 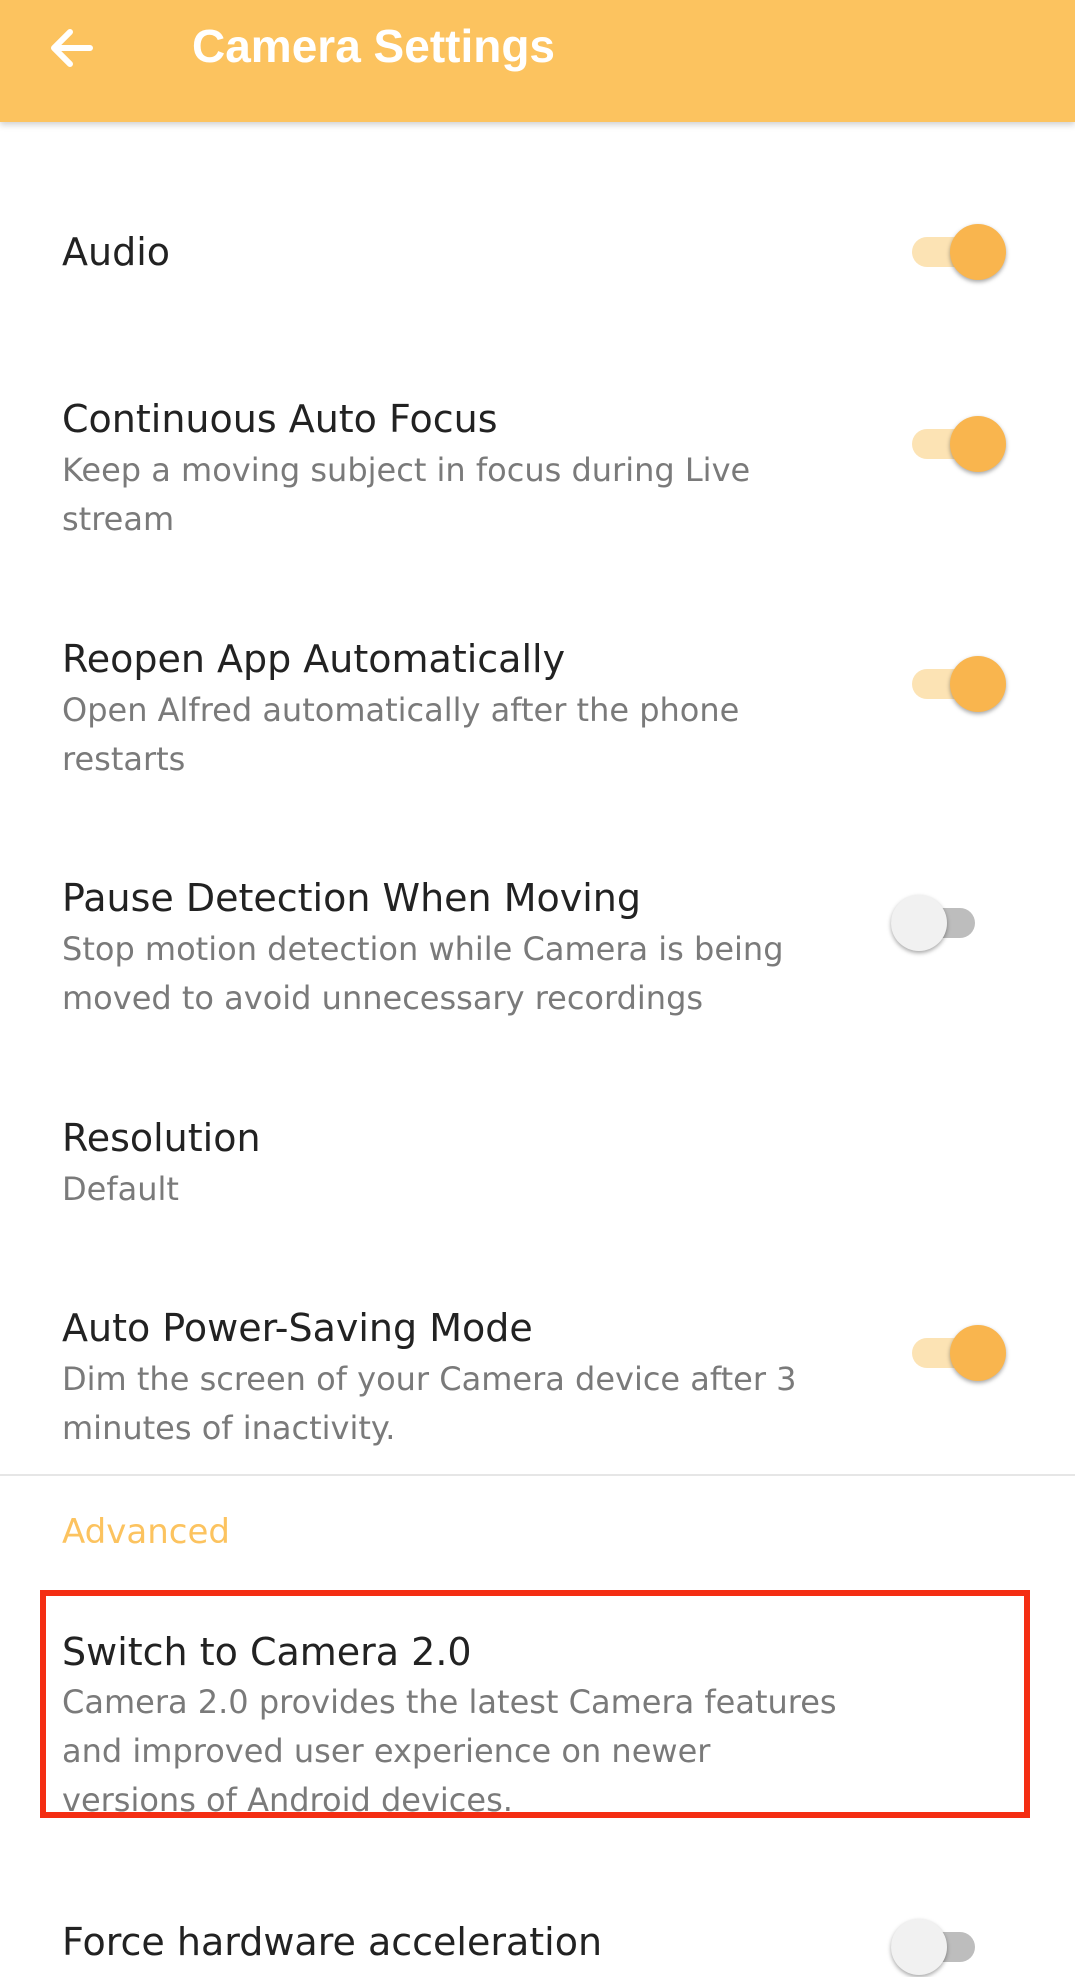 I want to click on auto-power-saving-toggle, so click(x=960, y=1353).